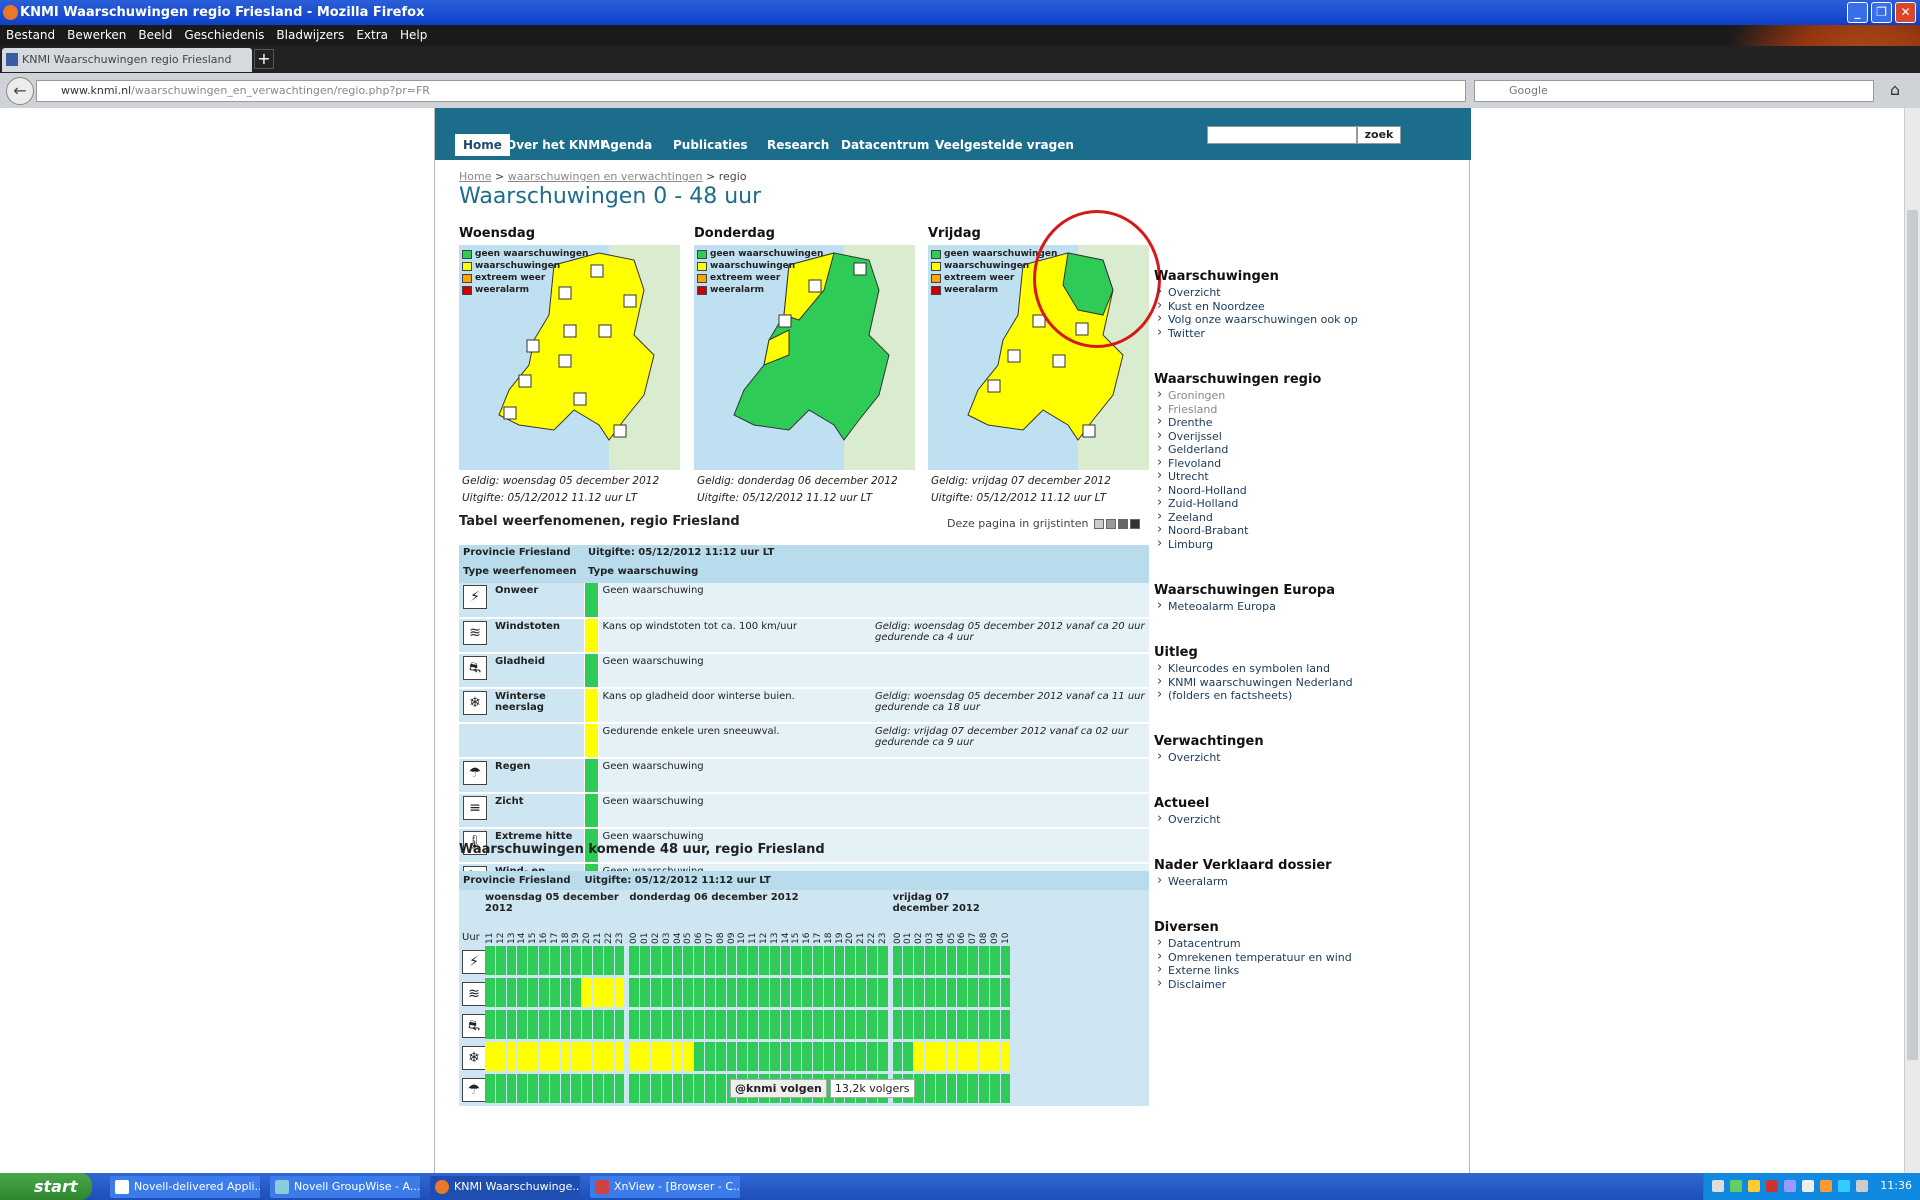 The height and width of the screenshot is (1200, 1920). What do you see at coordinates (1183, 475) in the screenshot?
I see `sidebar-link: Utrecht` at bounding box center [1183, 475].